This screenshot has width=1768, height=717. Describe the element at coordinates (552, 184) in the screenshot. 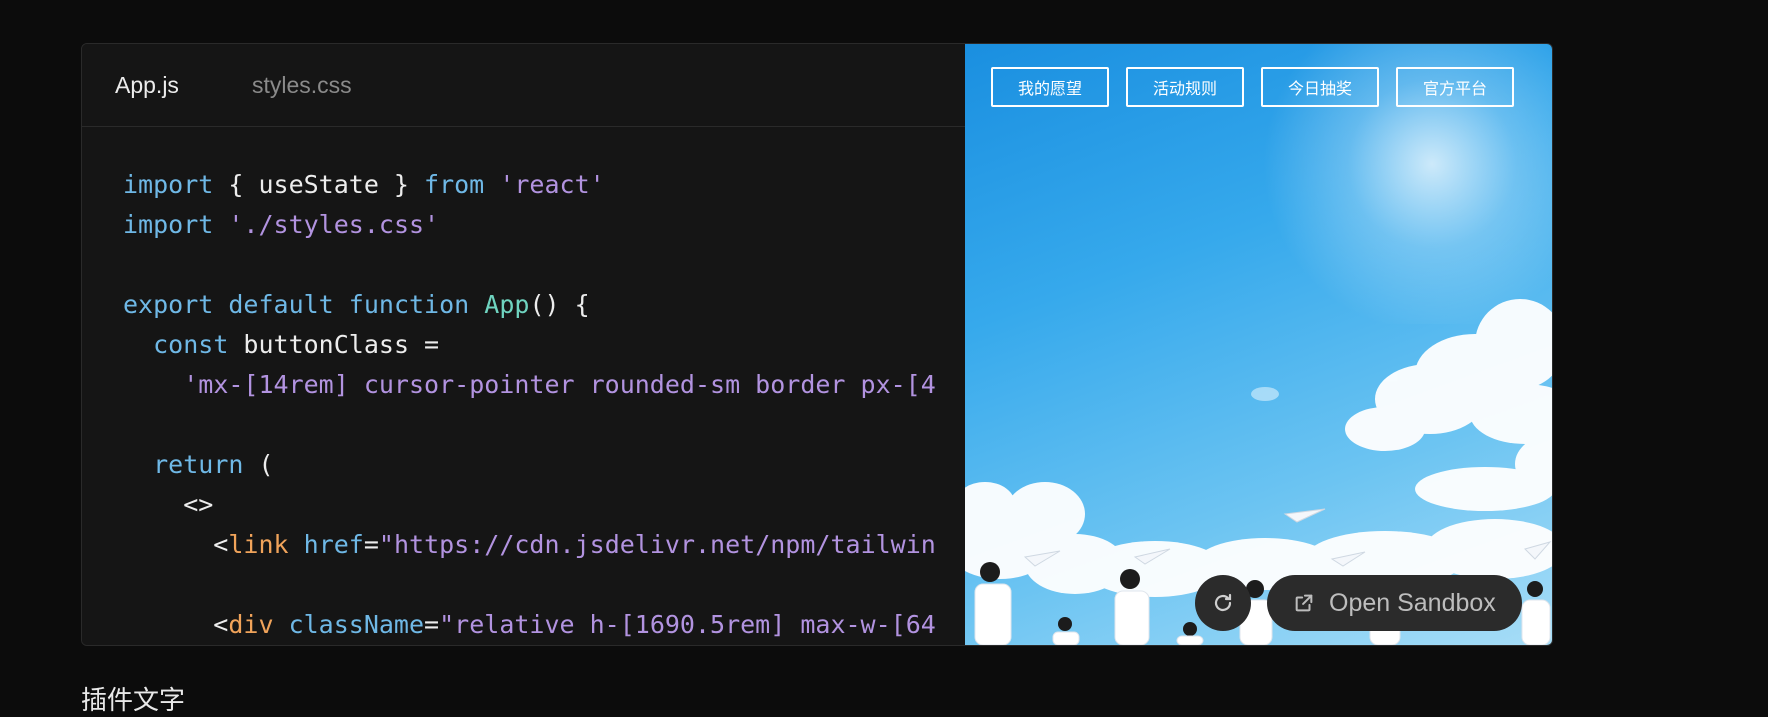

I see `code-token: 'react'` at that location.